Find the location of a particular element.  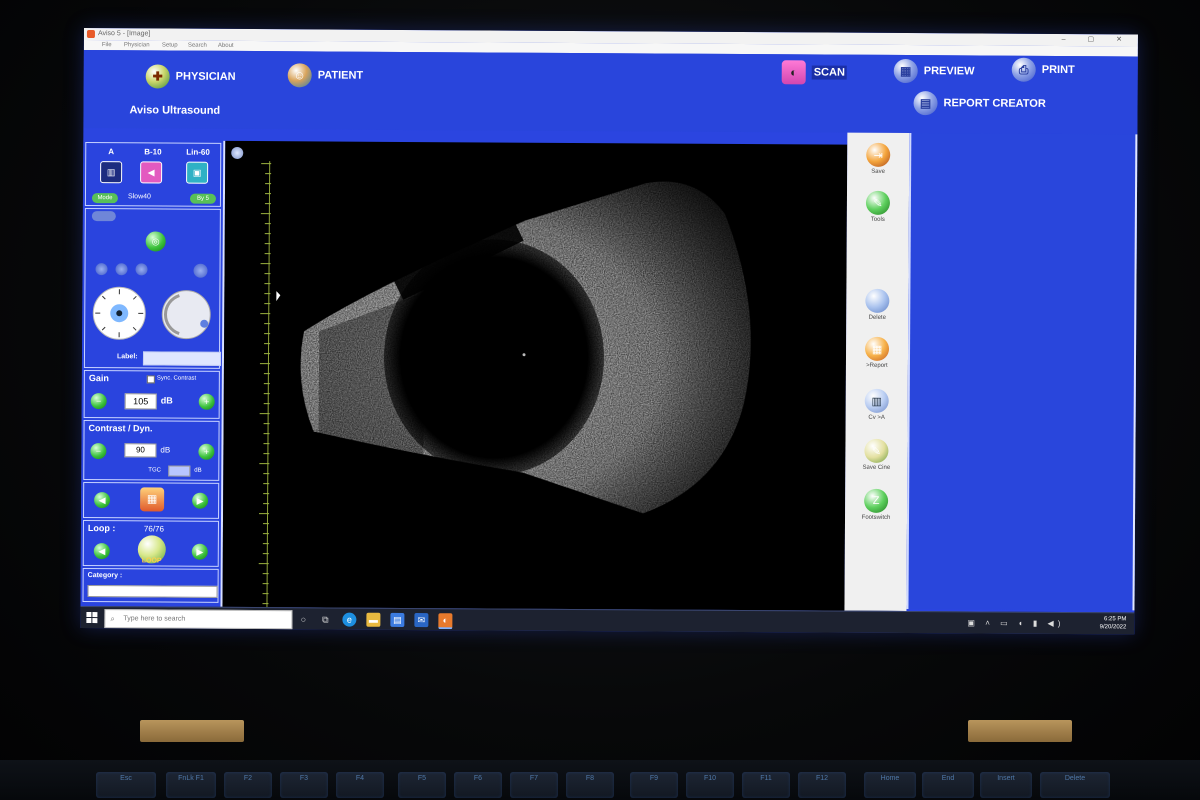

store-icon: ▤ is located at coordinates (397, 619).